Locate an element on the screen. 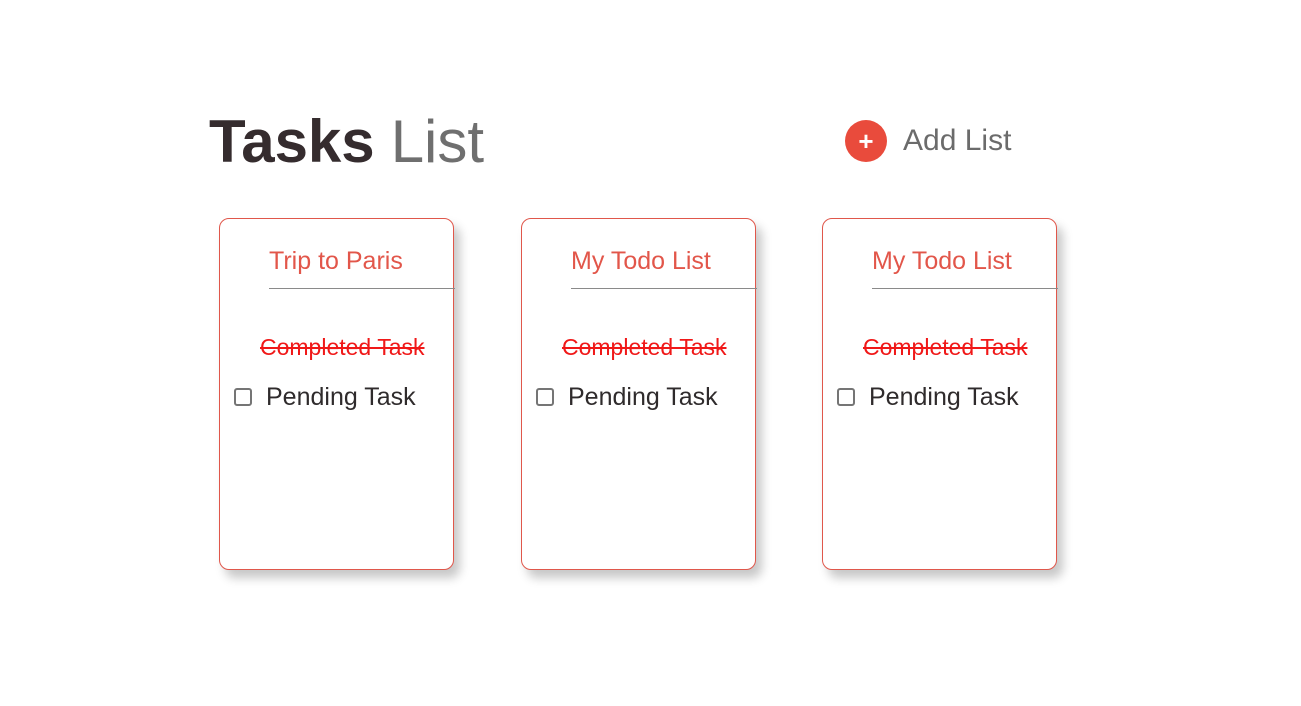 The height and width of the screenshot is (706, 1301). page-title: Tasks List is located at coordinates (346, 142).